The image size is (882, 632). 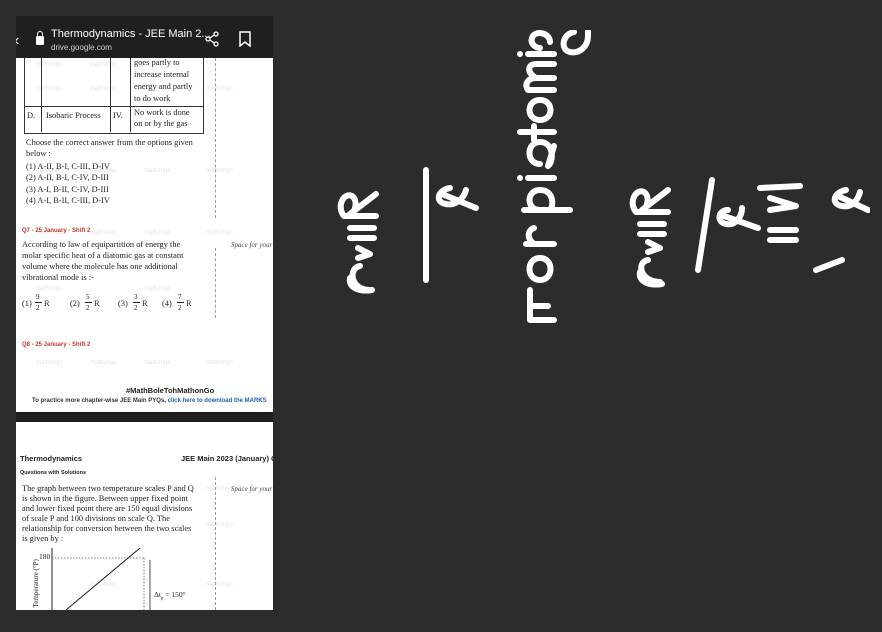 What do you see at coordinates (35, 583) in the screenshot?
I see `graph-y-label: Temperature (°P)` at bounding box center [35, 583].